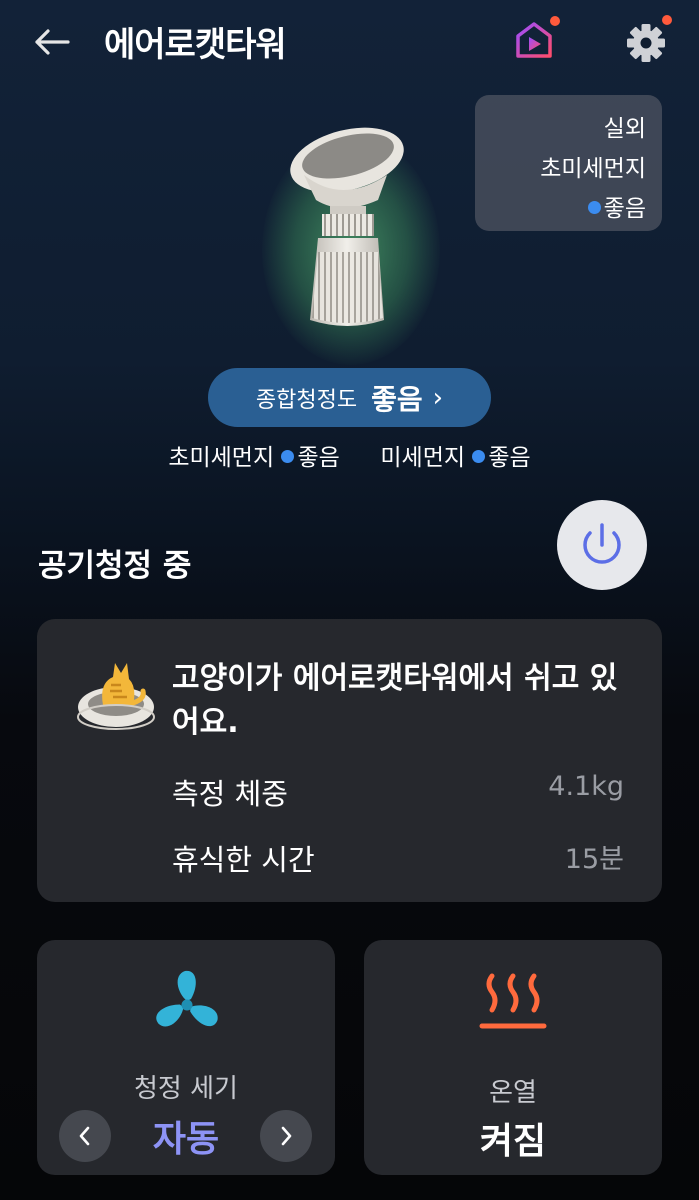 The height and width of the screenshot is (1200, 699). Describe the element at coordinates (306, 400) in the screenshot. I see `quality-label: 종합청정도` at that location.